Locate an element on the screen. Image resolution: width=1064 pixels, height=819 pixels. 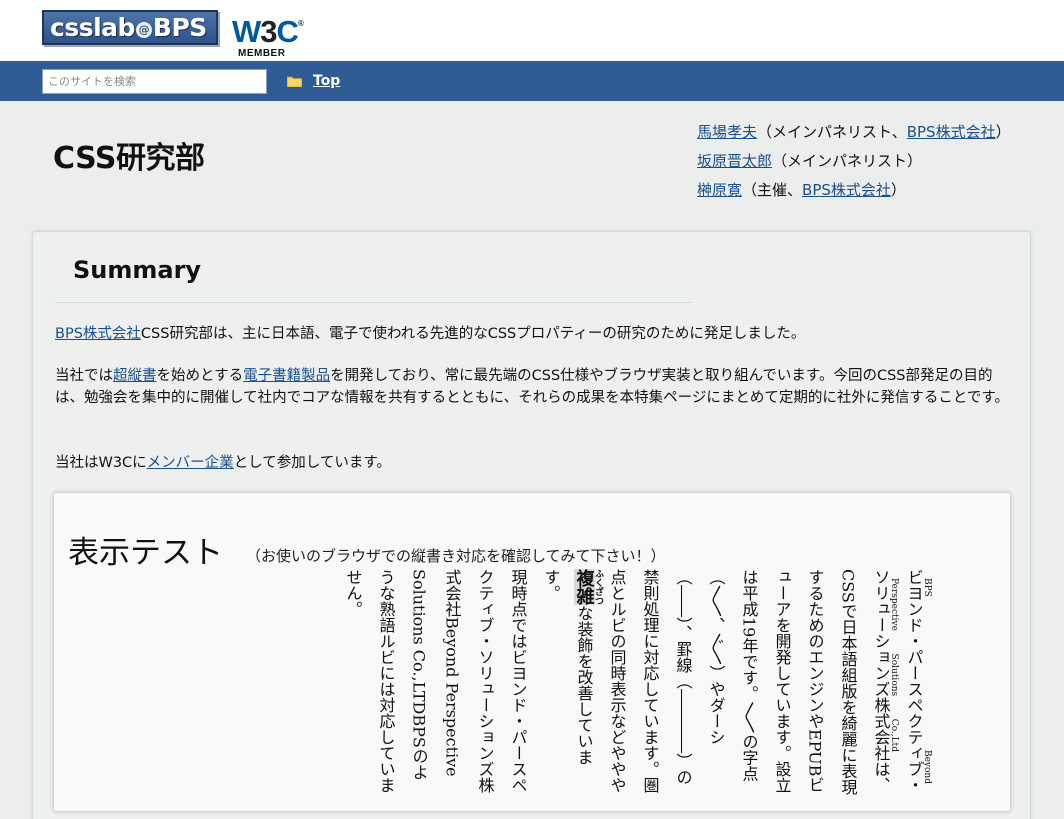
site-search-input is located at coordinates (154, 81).